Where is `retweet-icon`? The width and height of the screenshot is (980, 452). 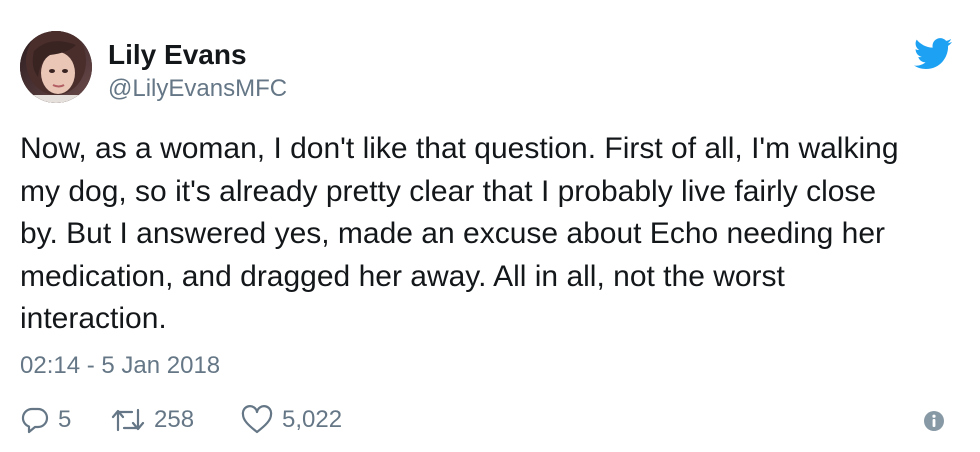
retweet-icon is located at coordinates (128, 420).